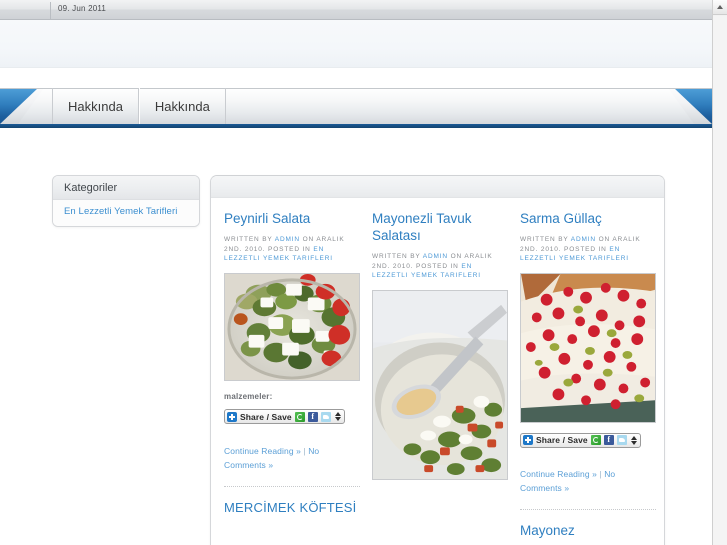  I want to click on post-title-mercimek-koftesi: MERCİMEK KÖFTESİ, so click(292, 507).